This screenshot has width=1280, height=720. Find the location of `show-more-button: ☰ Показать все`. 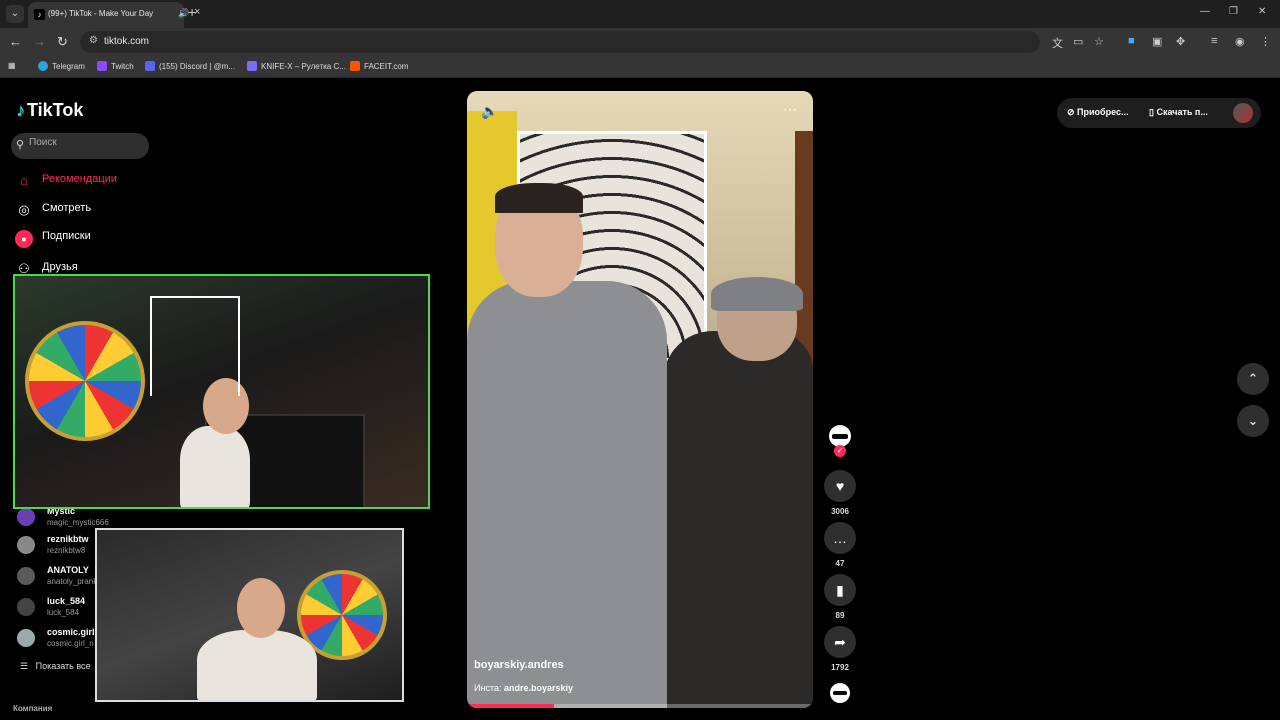

show-more-button: ☰ Показать все is located at coordinates (55, 666).